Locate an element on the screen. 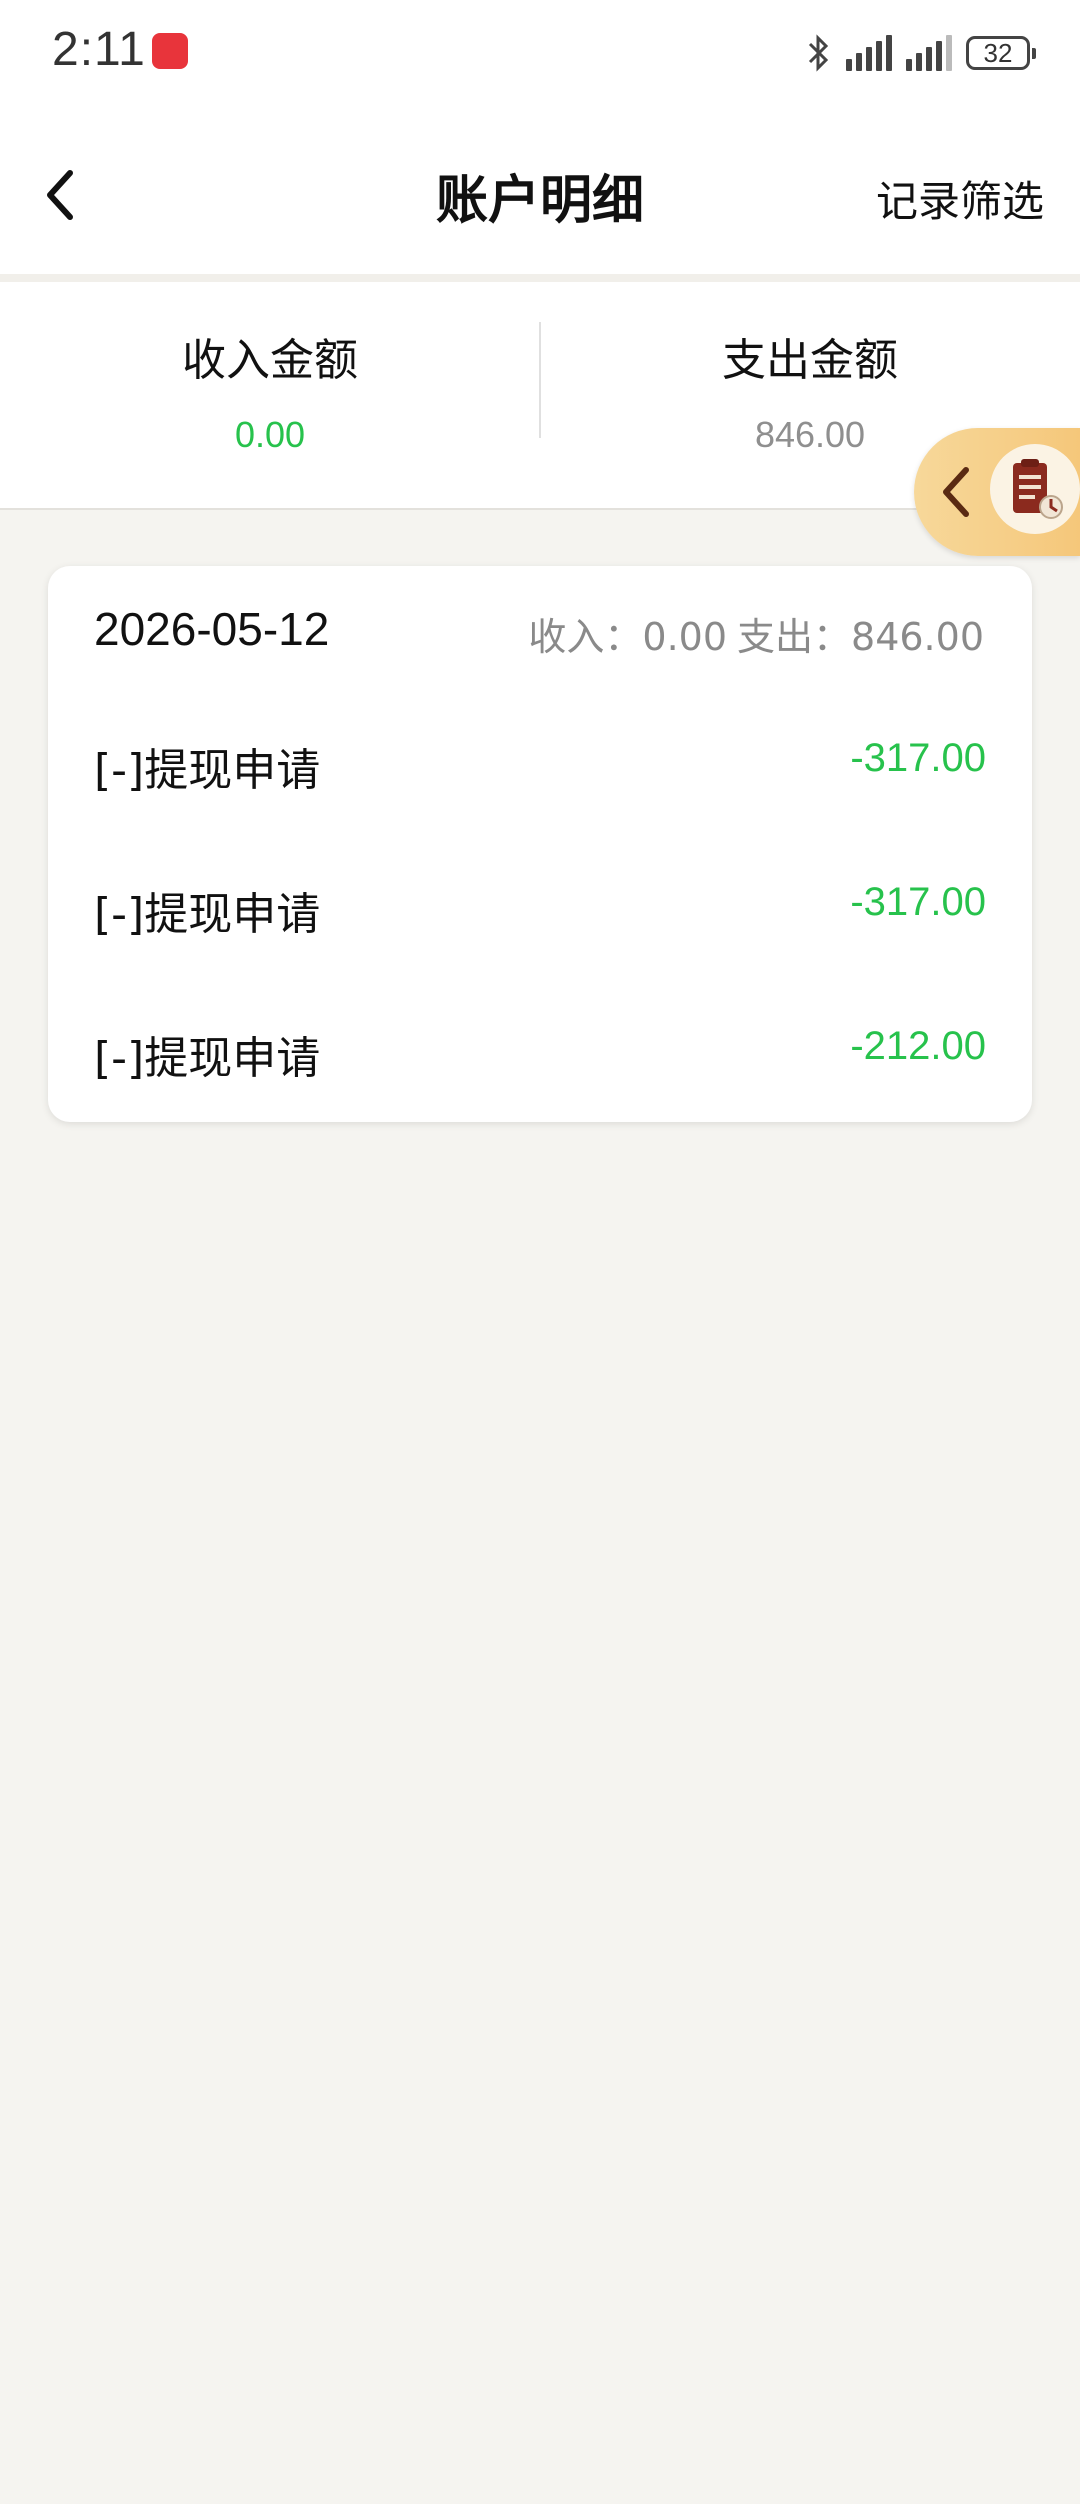 The height and width of the screenshot is (2504, 1080). battery-level: 32 is located at coordinates (998, 52).